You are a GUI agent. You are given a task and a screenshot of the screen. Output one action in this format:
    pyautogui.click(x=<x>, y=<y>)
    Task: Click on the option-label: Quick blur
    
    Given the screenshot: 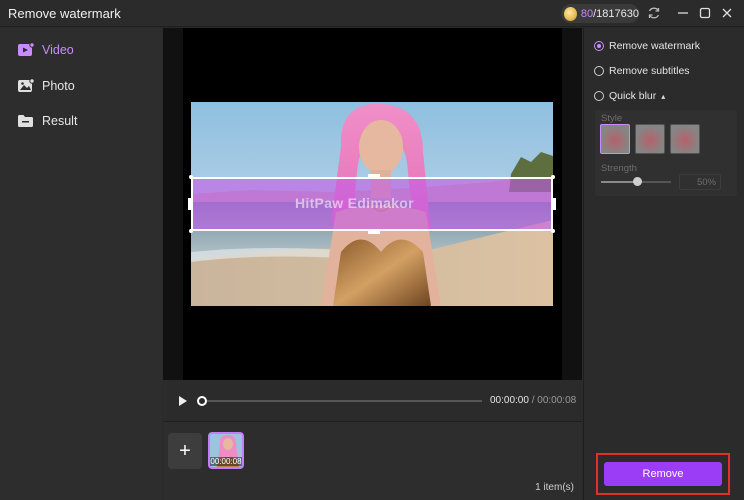 What is the action you would take?
    pyautogui.click(x=633, y=96)
    